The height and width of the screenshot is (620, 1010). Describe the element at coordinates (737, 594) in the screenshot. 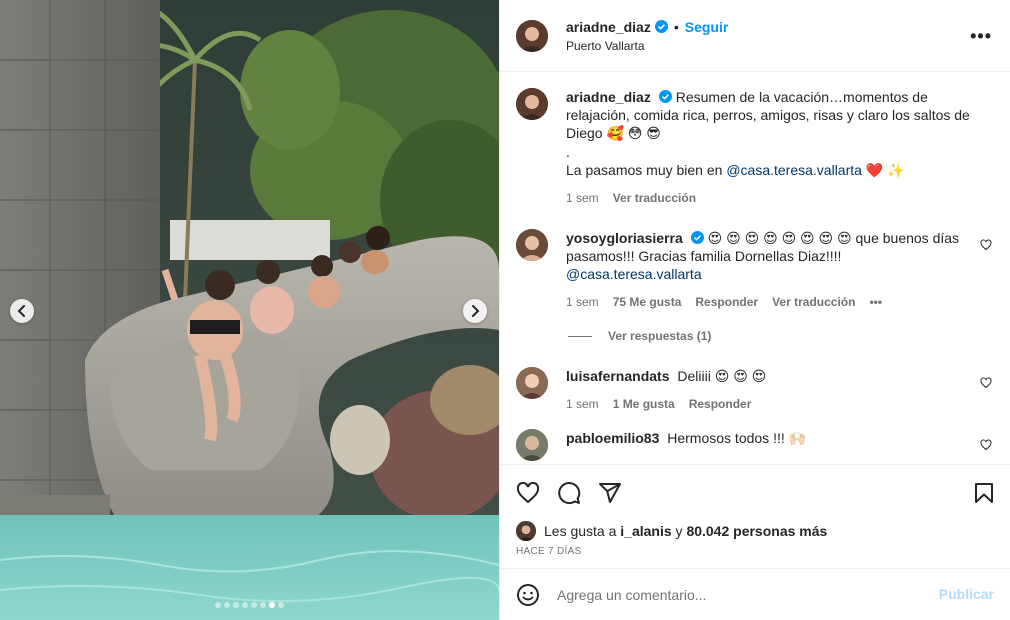

I see `comment-input` at that location.